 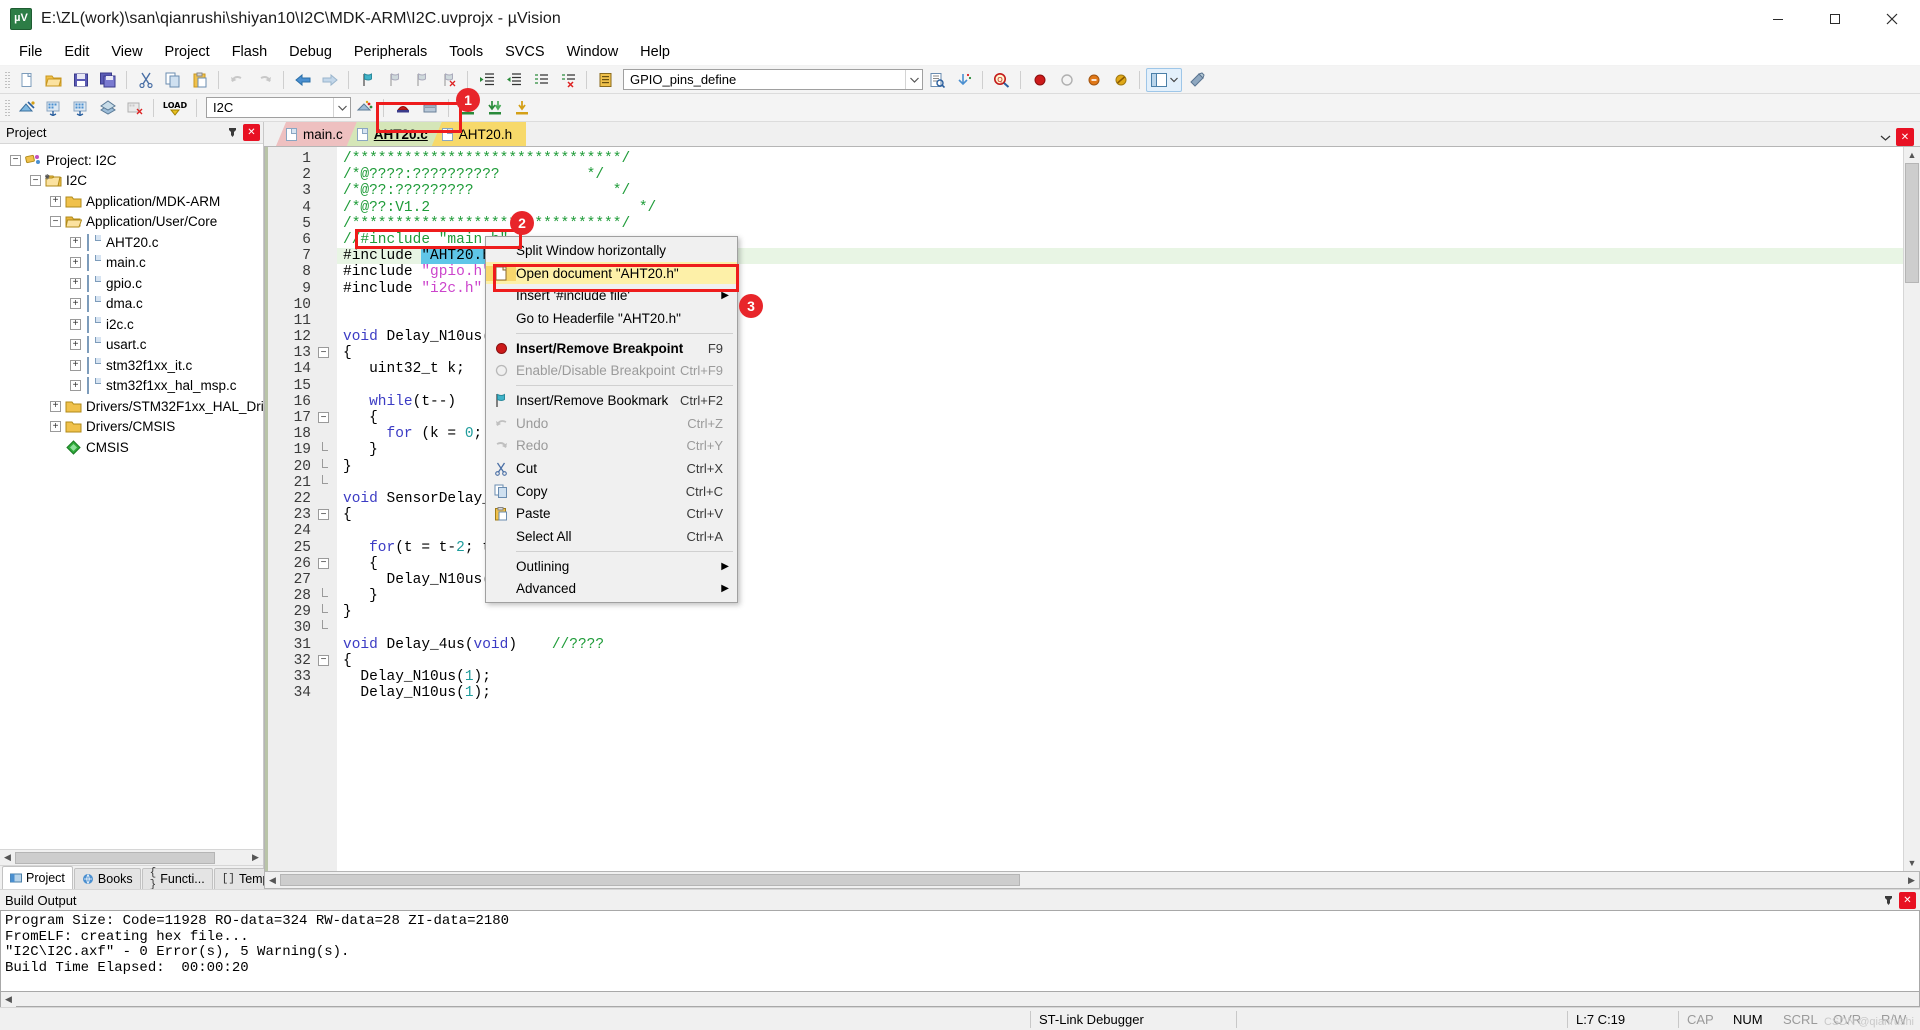 What do you see at coordinates (131, 304) in the screenshot?
I see `tree-node-dma-c: + dma.c` at bounding box center [131, 304].